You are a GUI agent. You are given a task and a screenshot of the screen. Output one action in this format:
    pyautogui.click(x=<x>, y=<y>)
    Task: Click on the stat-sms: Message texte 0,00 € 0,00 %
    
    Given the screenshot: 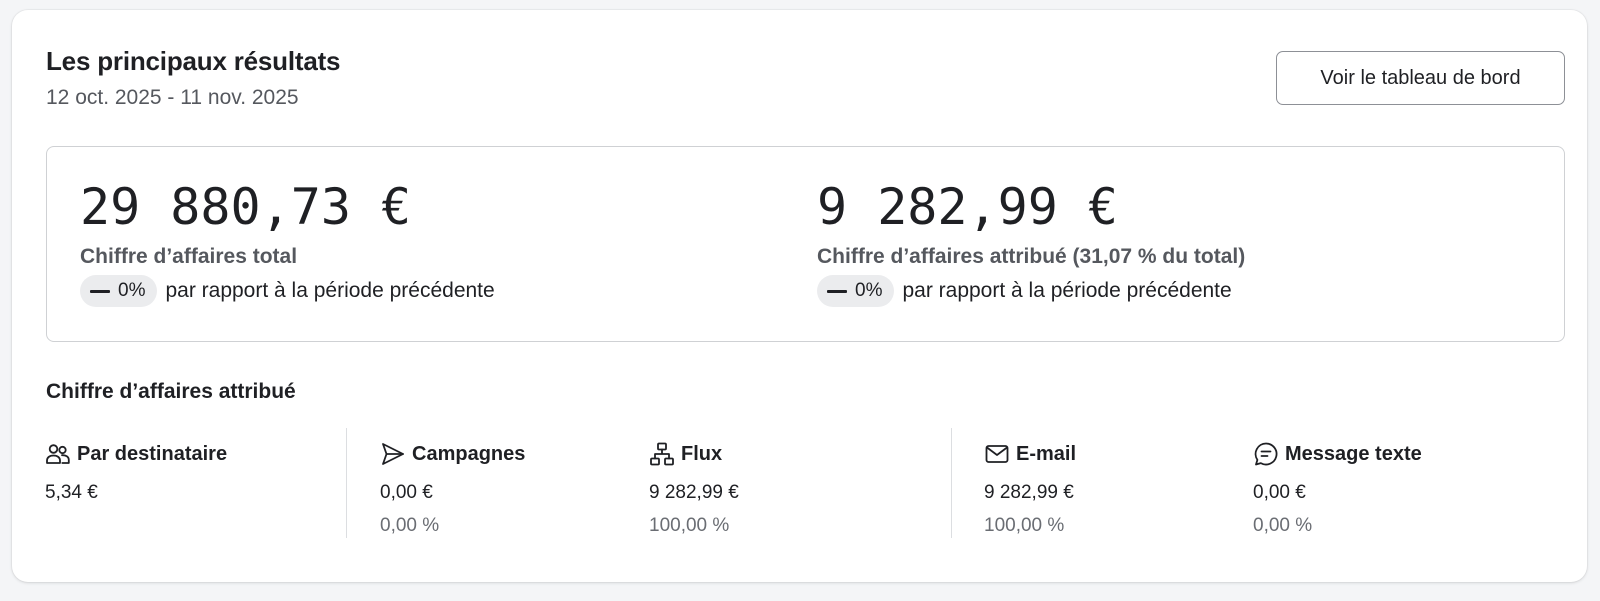 What is the action you would take?
    pyautogui.click(x=1337, y=488)
    